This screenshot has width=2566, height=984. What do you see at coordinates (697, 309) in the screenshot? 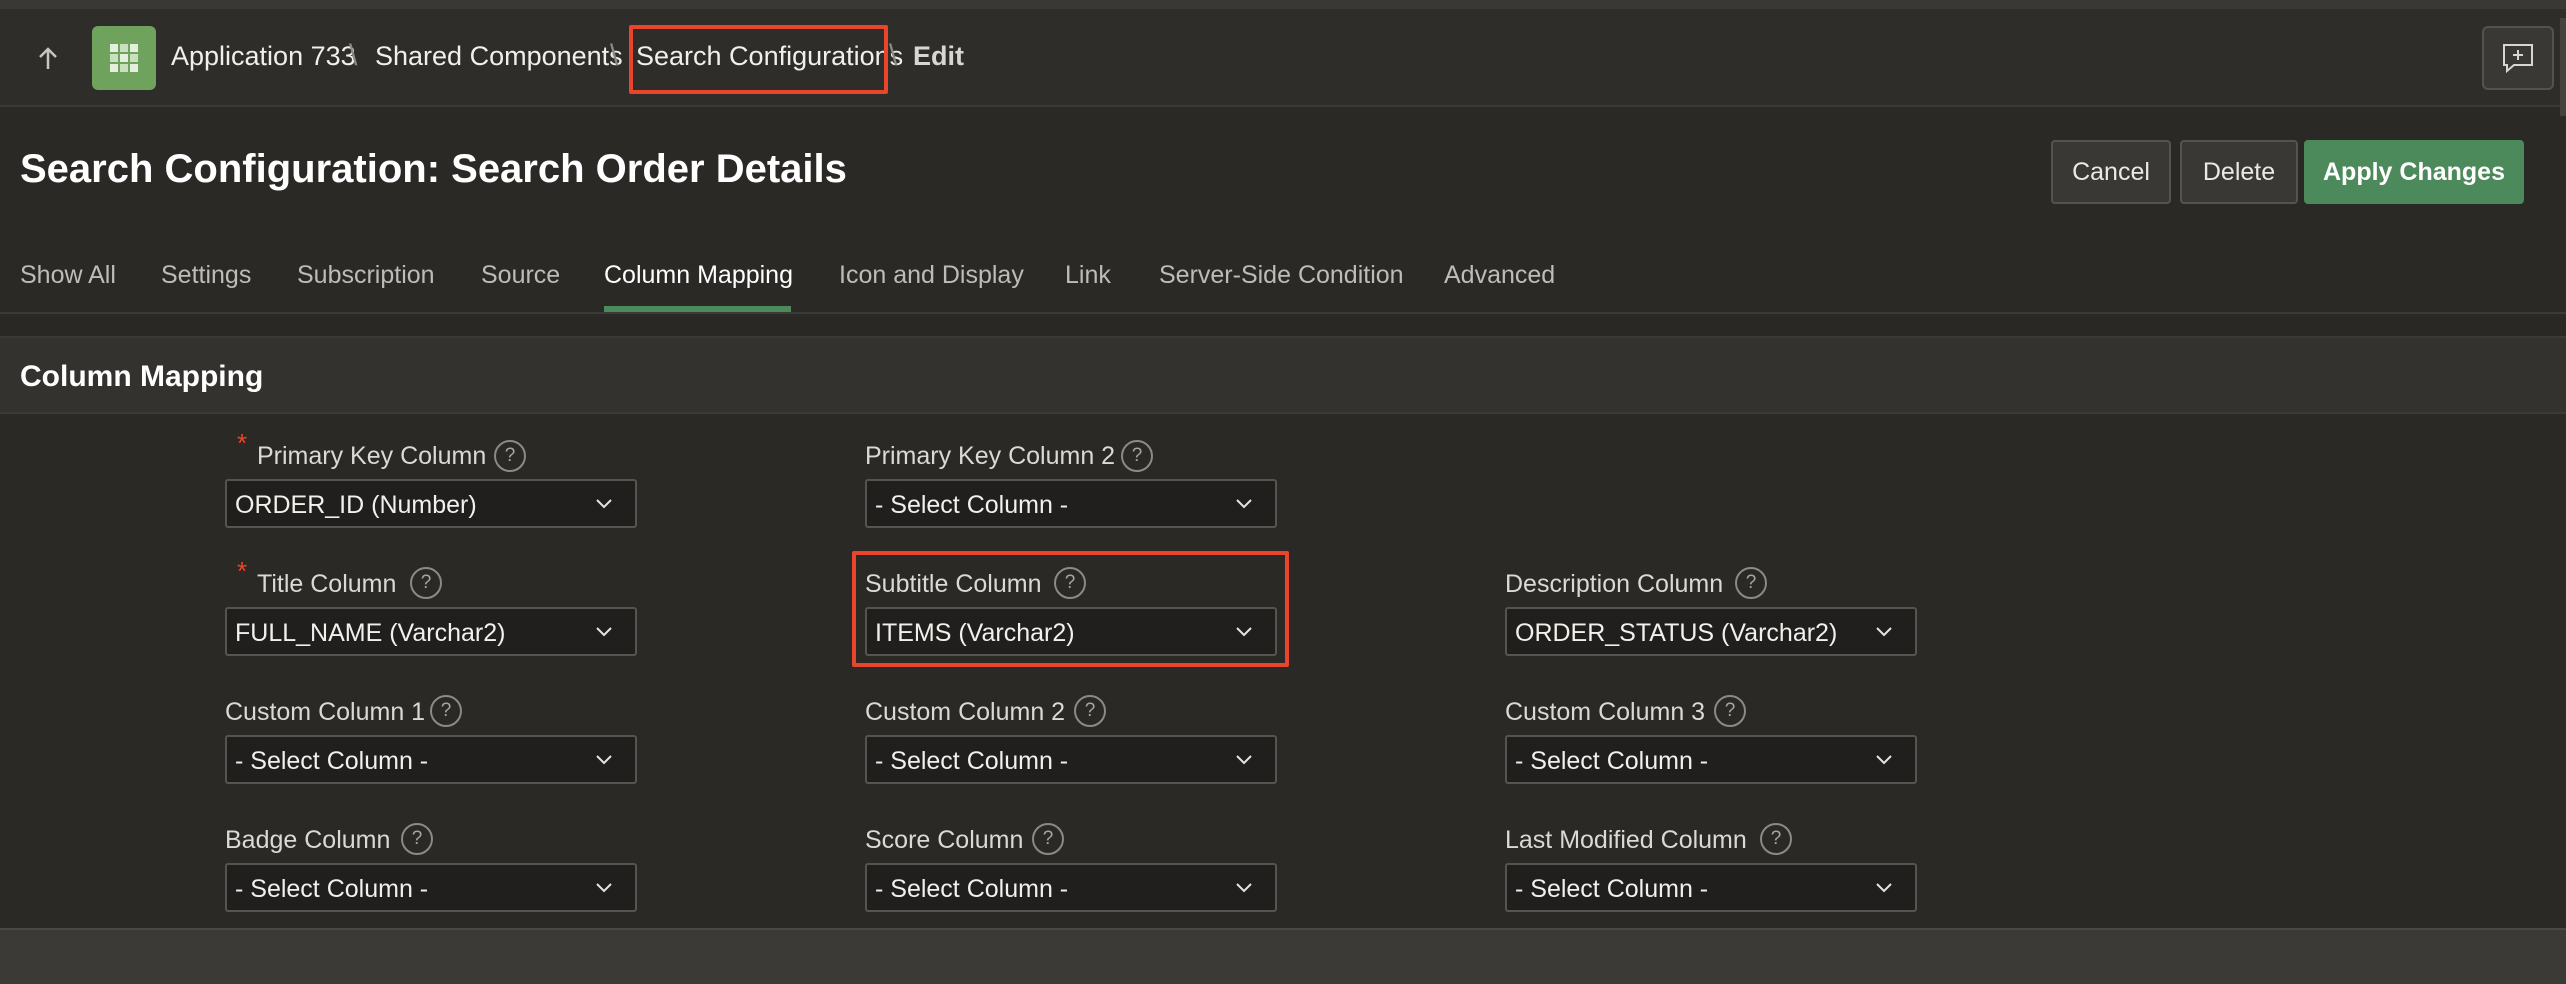
I see `active-tab-indicator` at bounding box center [697, 309].